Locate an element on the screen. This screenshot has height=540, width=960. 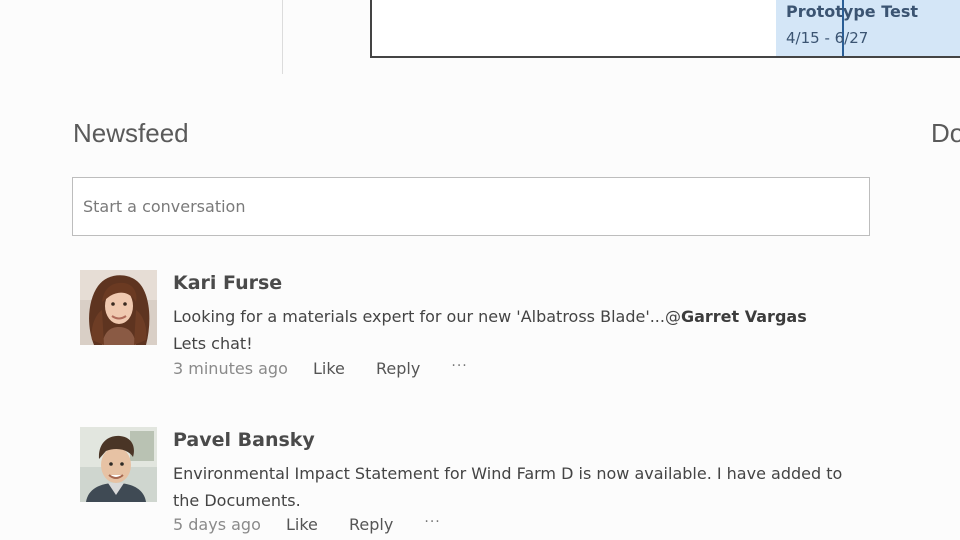
post-meta: 5 days ago Like Reply ··· is located at coordinates (307, 524).